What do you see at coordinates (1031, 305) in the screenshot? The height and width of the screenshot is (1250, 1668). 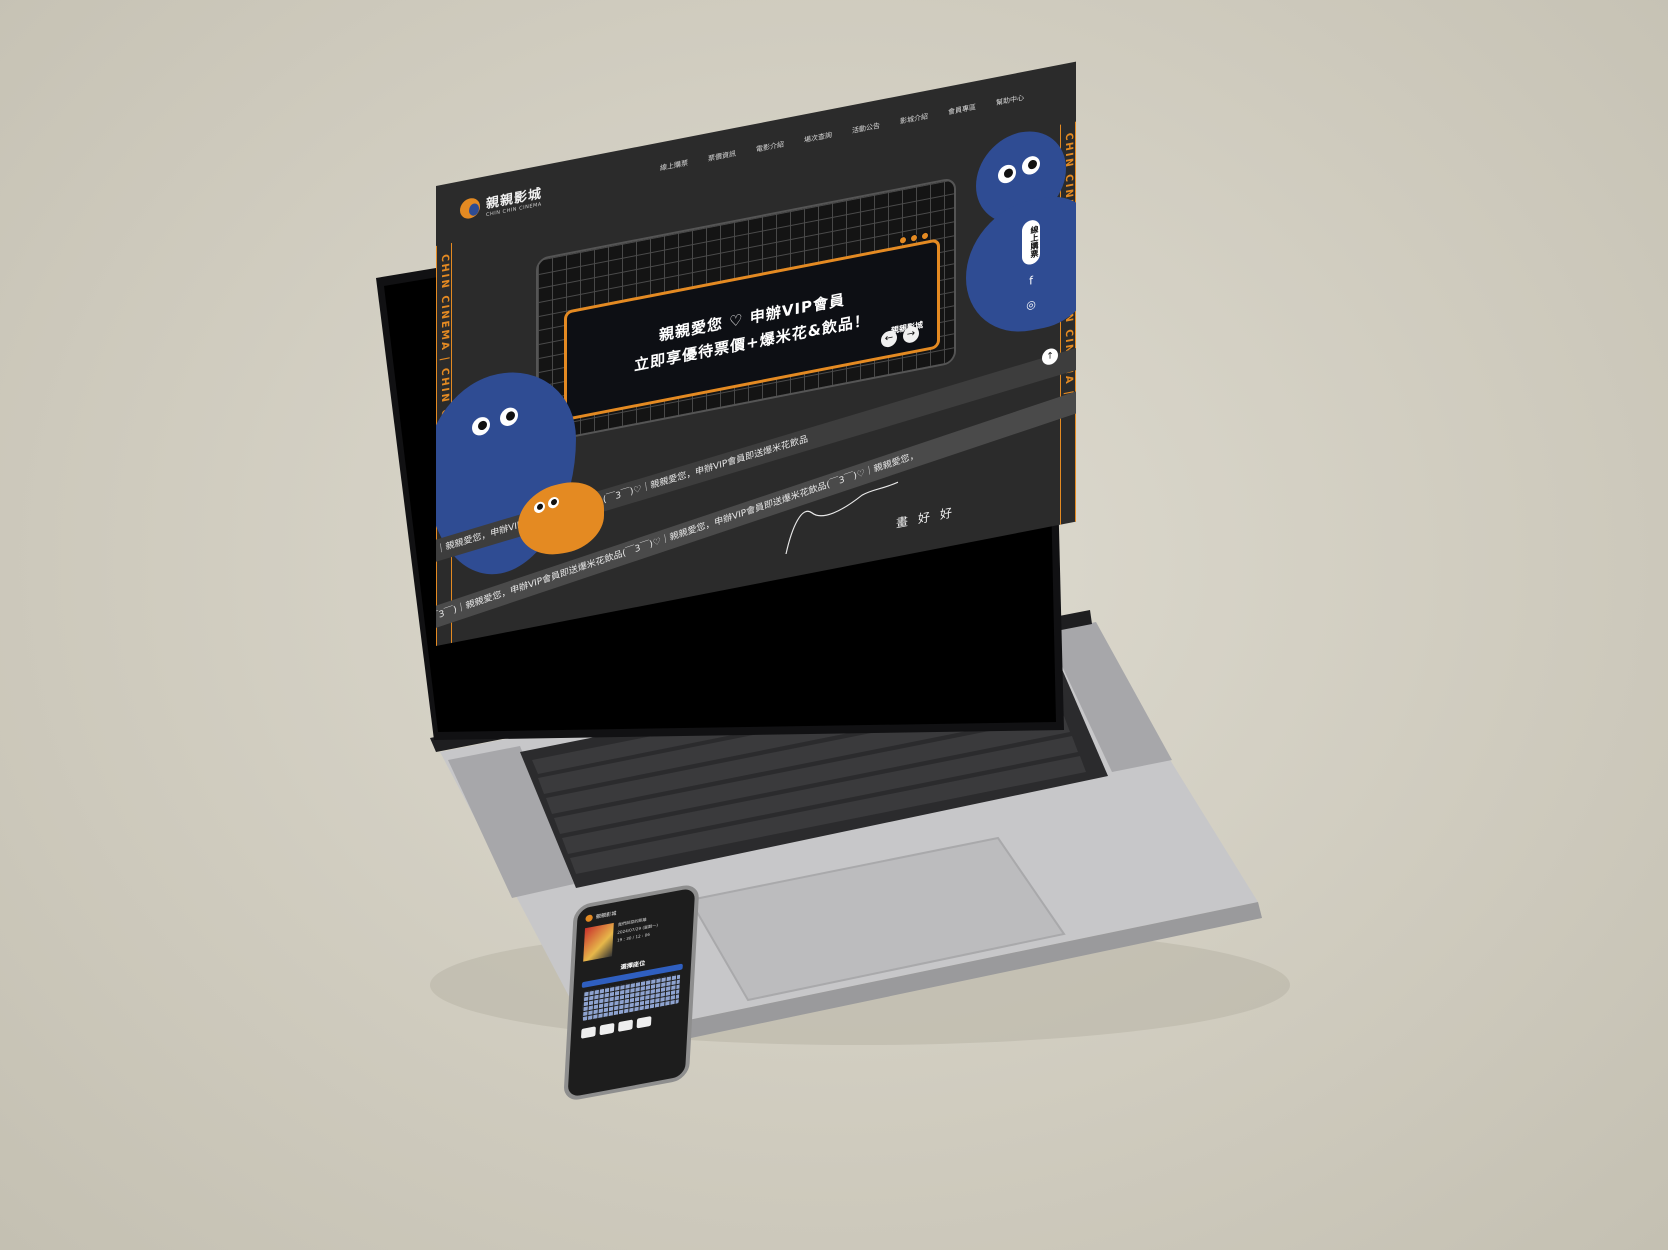 I see `instagram-icon: ◎` at bounding box center [1031, 305].